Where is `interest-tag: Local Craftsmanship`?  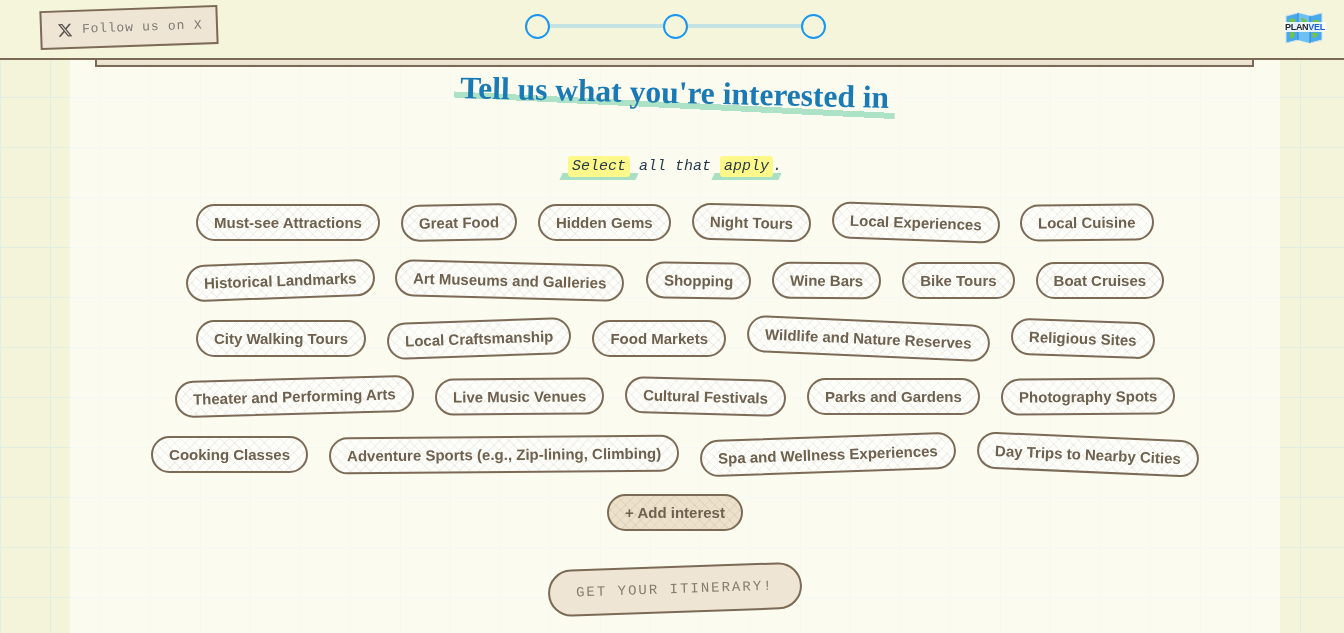
interest-tag: Local Craftsmanship is located at coordinates (479, 338).